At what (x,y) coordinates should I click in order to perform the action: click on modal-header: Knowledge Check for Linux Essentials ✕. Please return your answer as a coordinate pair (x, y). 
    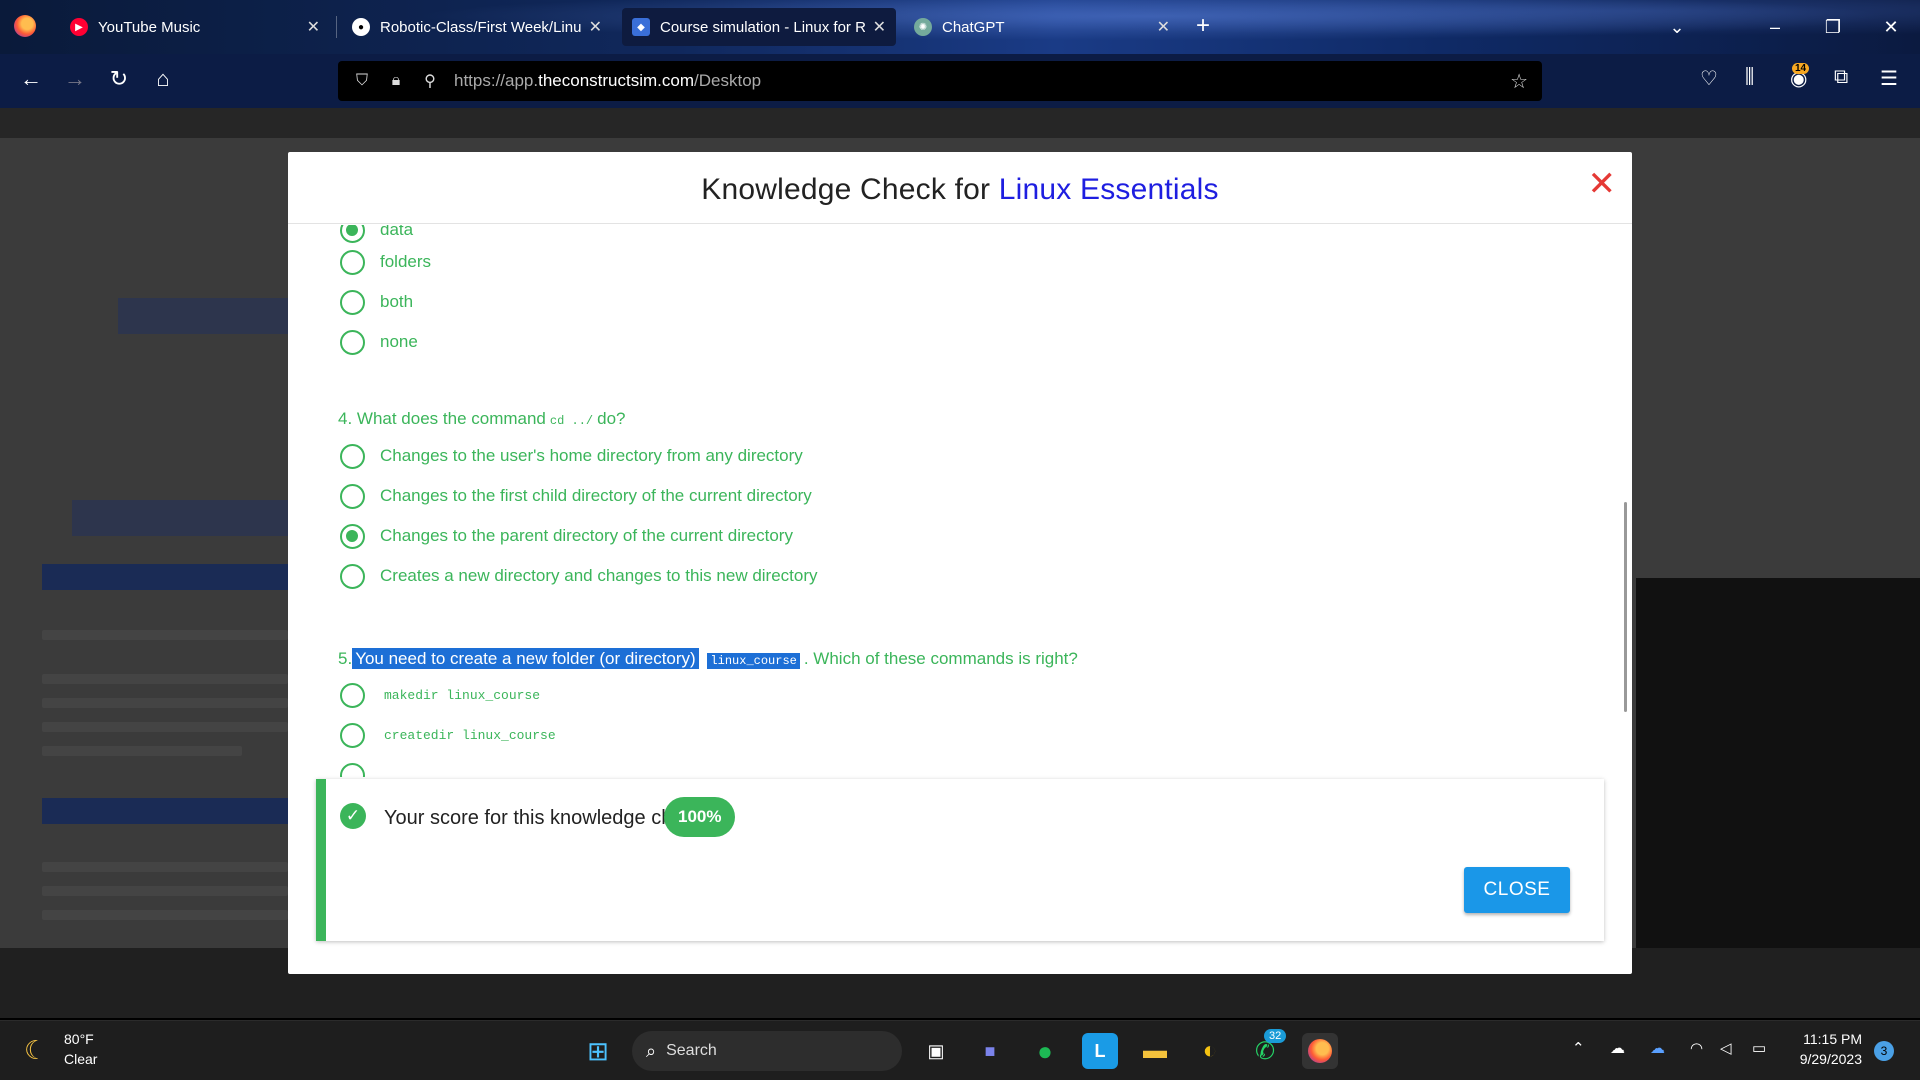
    Looking at the image, I should click on (960, 188).